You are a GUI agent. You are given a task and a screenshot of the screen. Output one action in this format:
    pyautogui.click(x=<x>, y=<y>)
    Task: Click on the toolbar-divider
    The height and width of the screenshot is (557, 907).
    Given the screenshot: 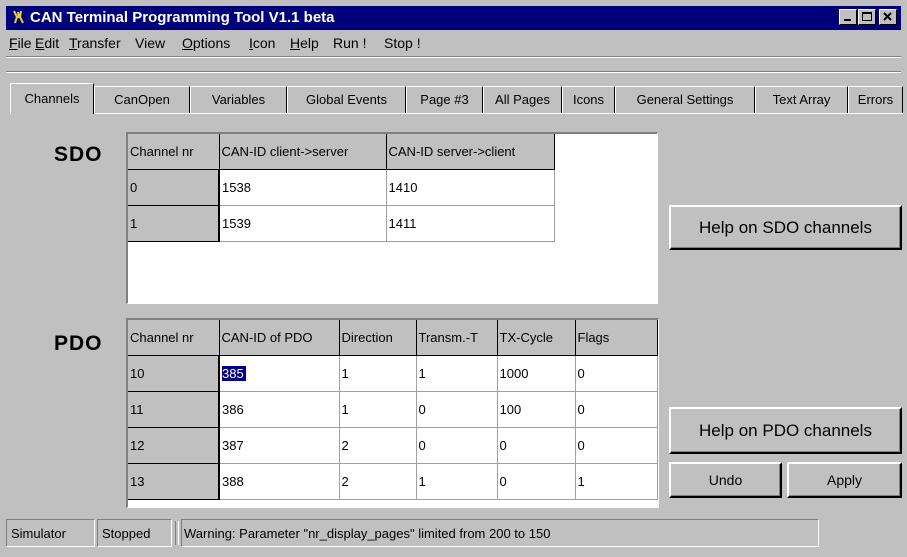 What is the action you would take?
    pyautogui.click(x=453, y=72)
    